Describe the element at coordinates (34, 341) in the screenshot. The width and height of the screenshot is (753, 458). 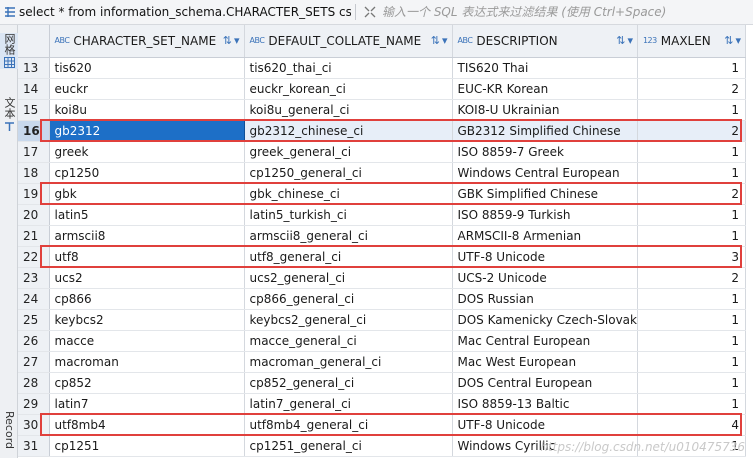
I see `row-number-cell: 26` at that location.